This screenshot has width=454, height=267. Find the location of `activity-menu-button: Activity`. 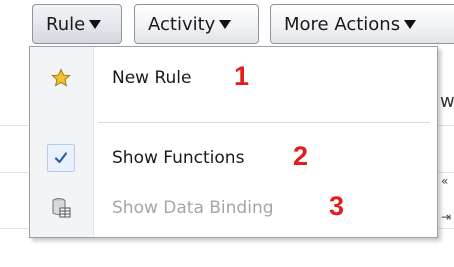

activity-menu-button: Activity is located at coordinates (196, 24).